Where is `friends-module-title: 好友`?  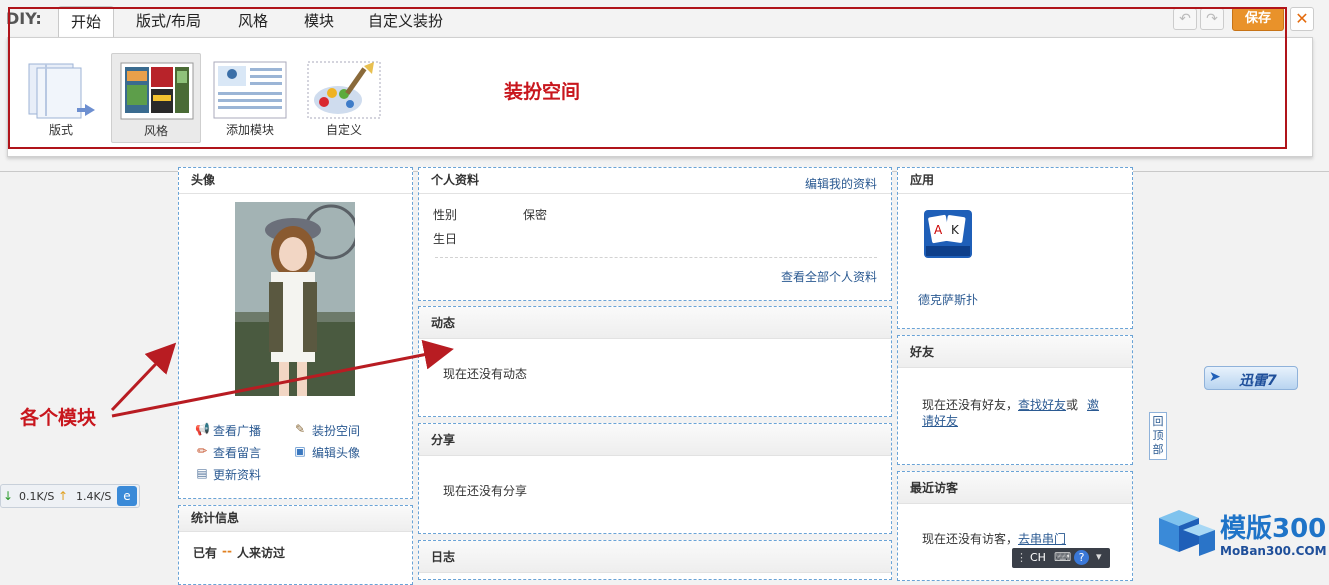
friends-module-title: 好友 is located at coordinates (1015, 352).